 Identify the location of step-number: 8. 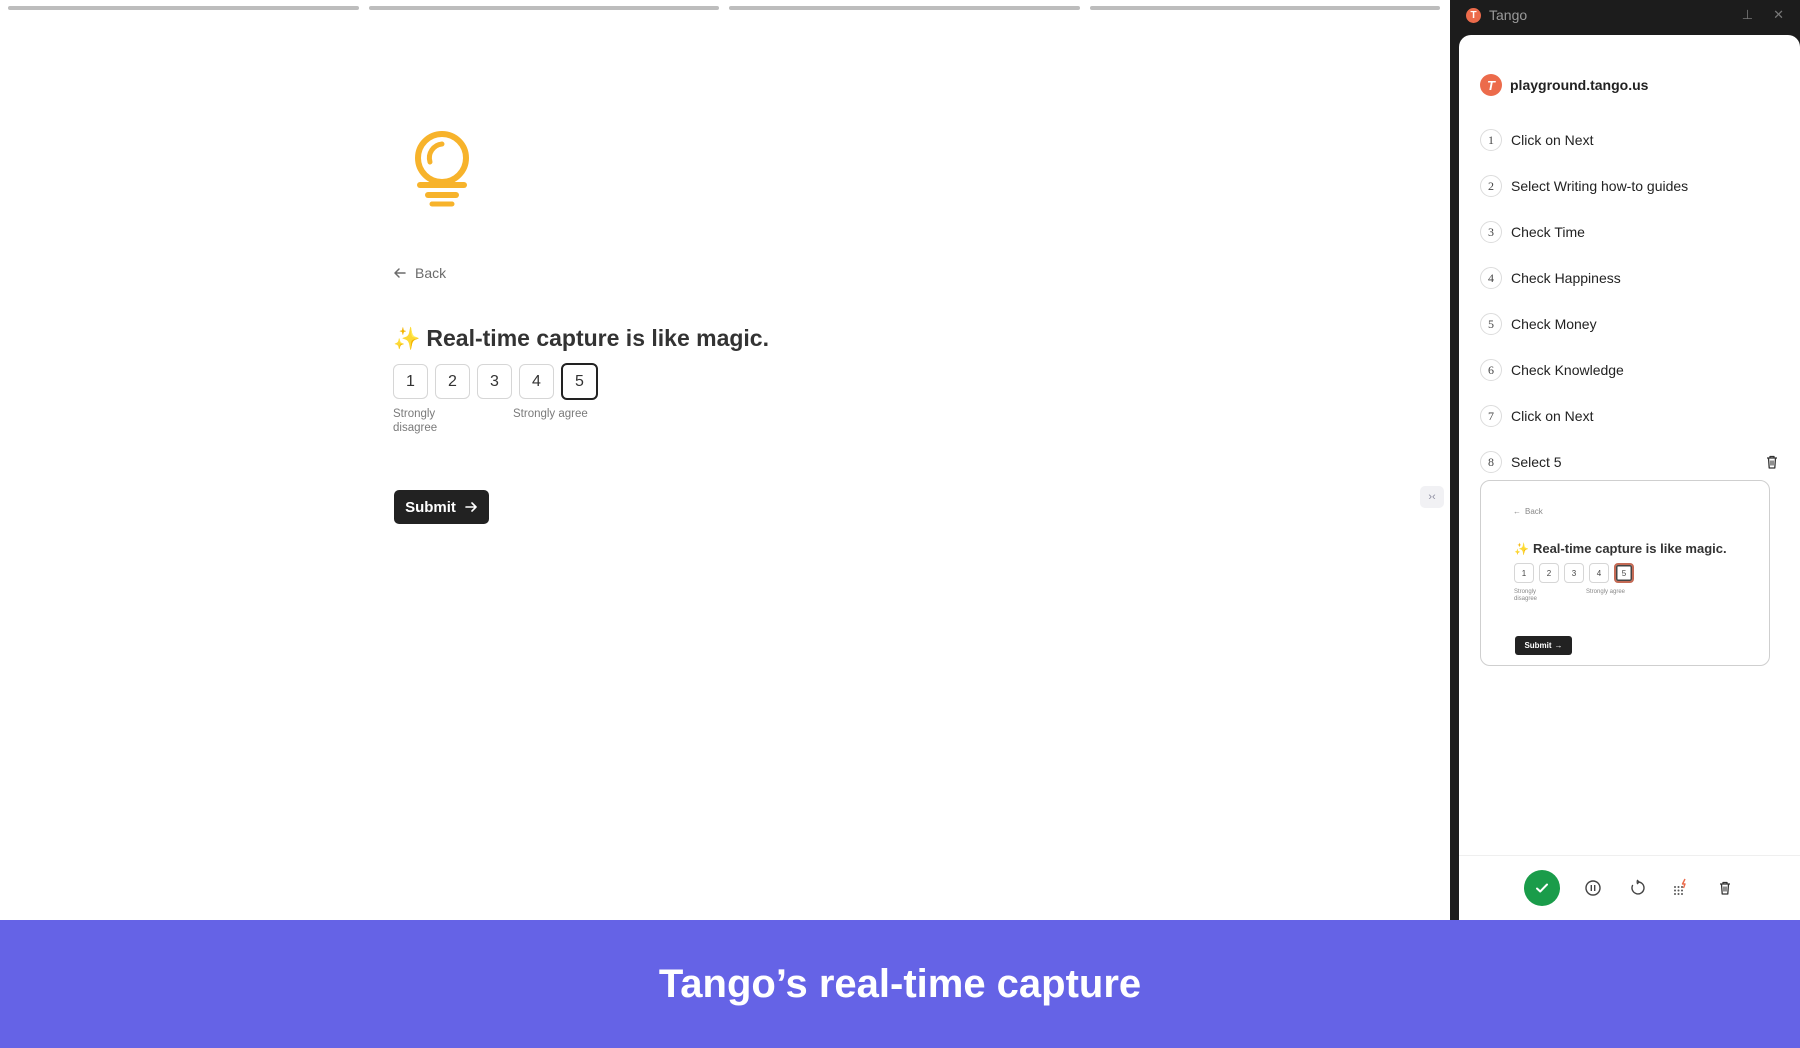
(1491, 462).